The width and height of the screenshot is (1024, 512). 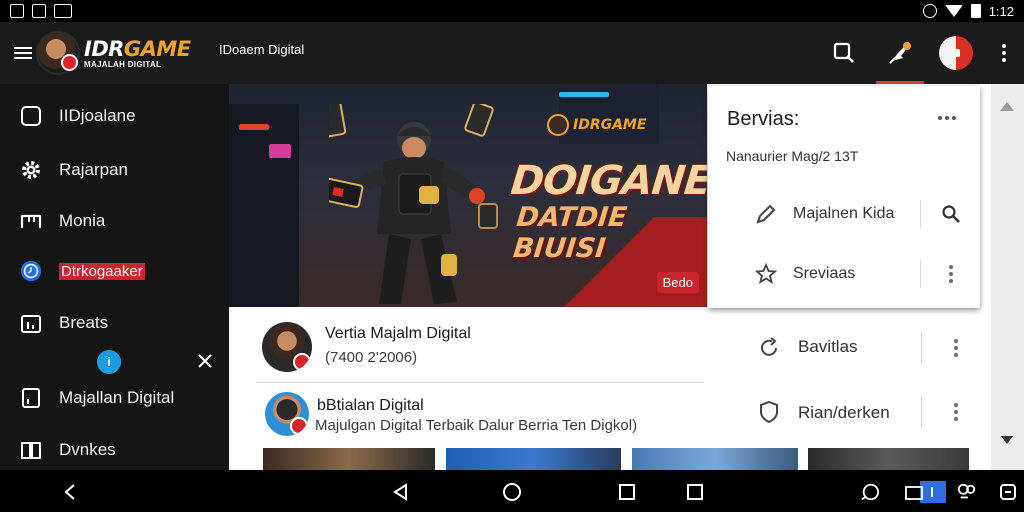 I want to click on star-icon, so click(x=766, y=274).